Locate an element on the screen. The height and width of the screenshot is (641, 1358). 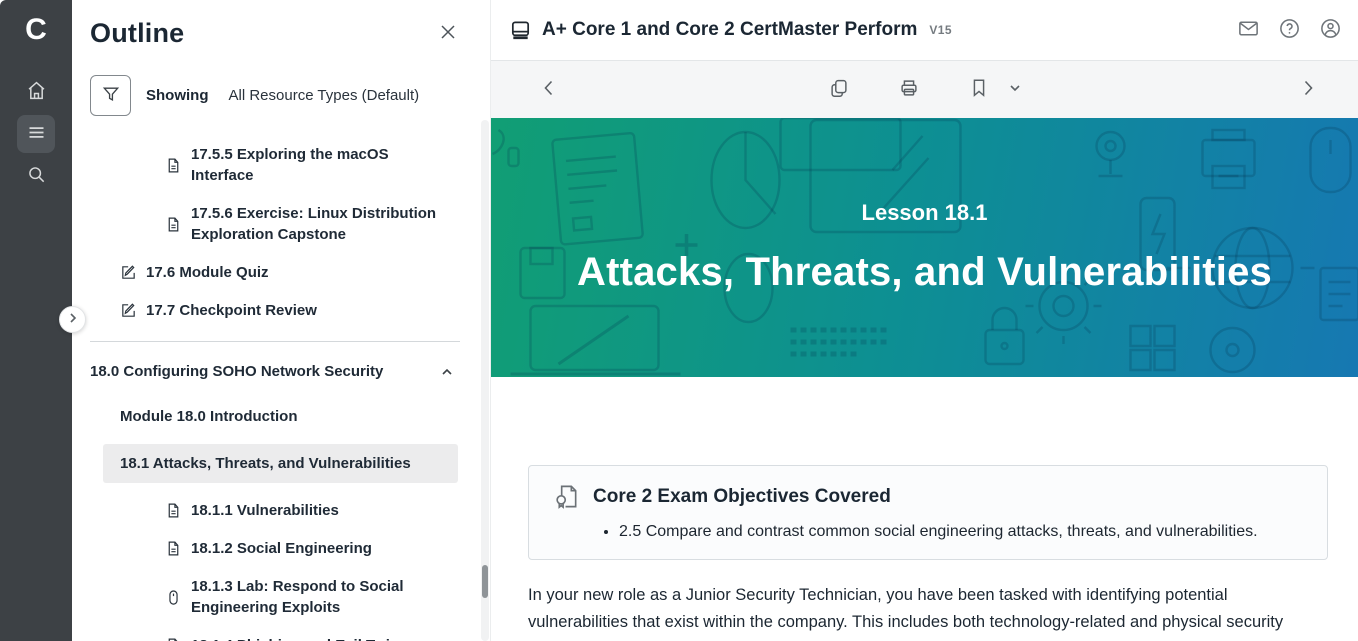
collapse-outline-button is located at coordinates (72, 319).